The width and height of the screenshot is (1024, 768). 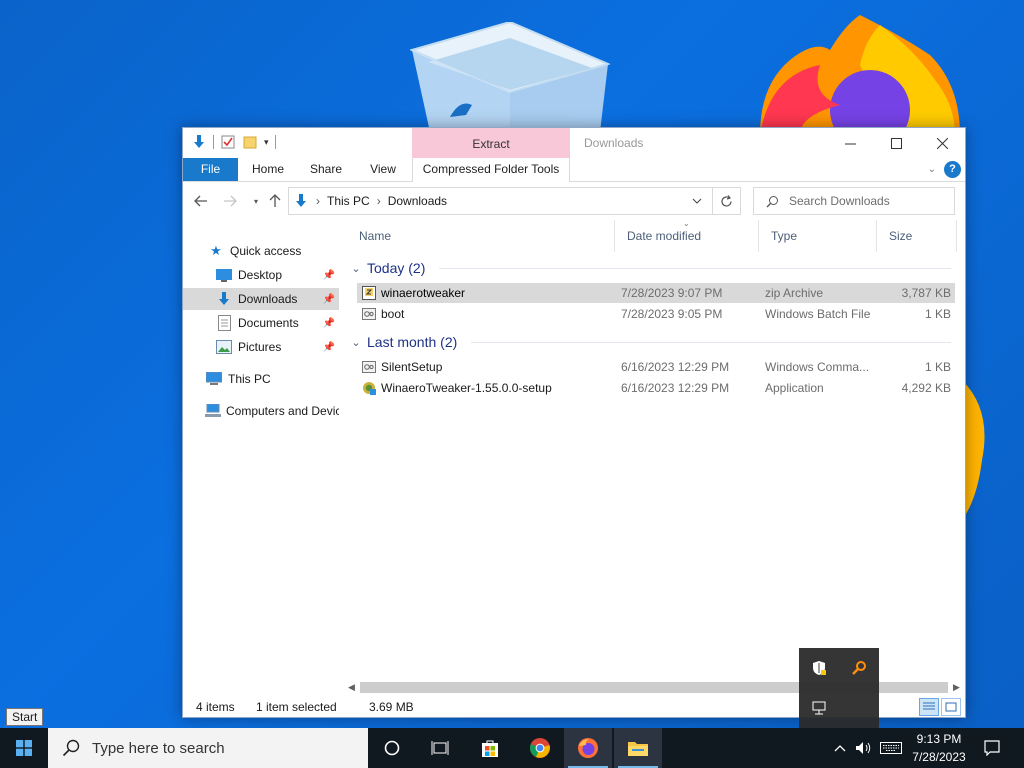 What do you see at coordinates (956, 687) in the screenshot?
I see `scroll-right-icon: ▶` at bounding box center [956, 687].